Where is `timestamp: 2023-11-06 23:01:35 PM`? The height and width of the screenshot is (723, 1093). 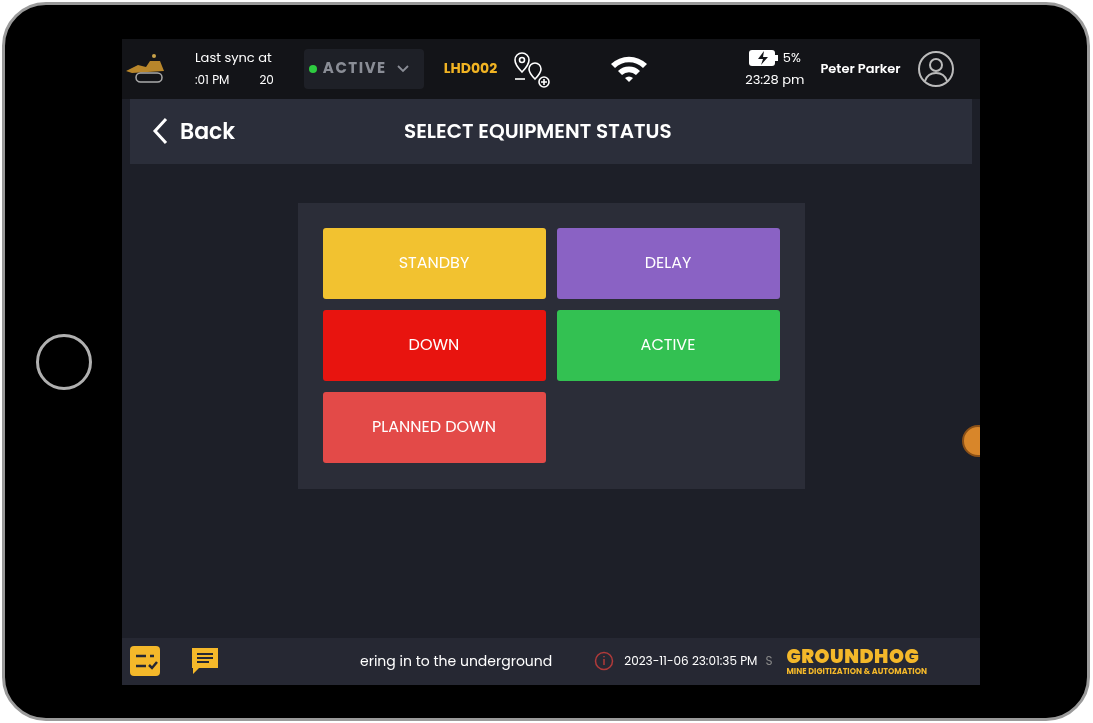
timestamp: 2023-11-06 23:01:35 PM is located at coordinates (691, 661).